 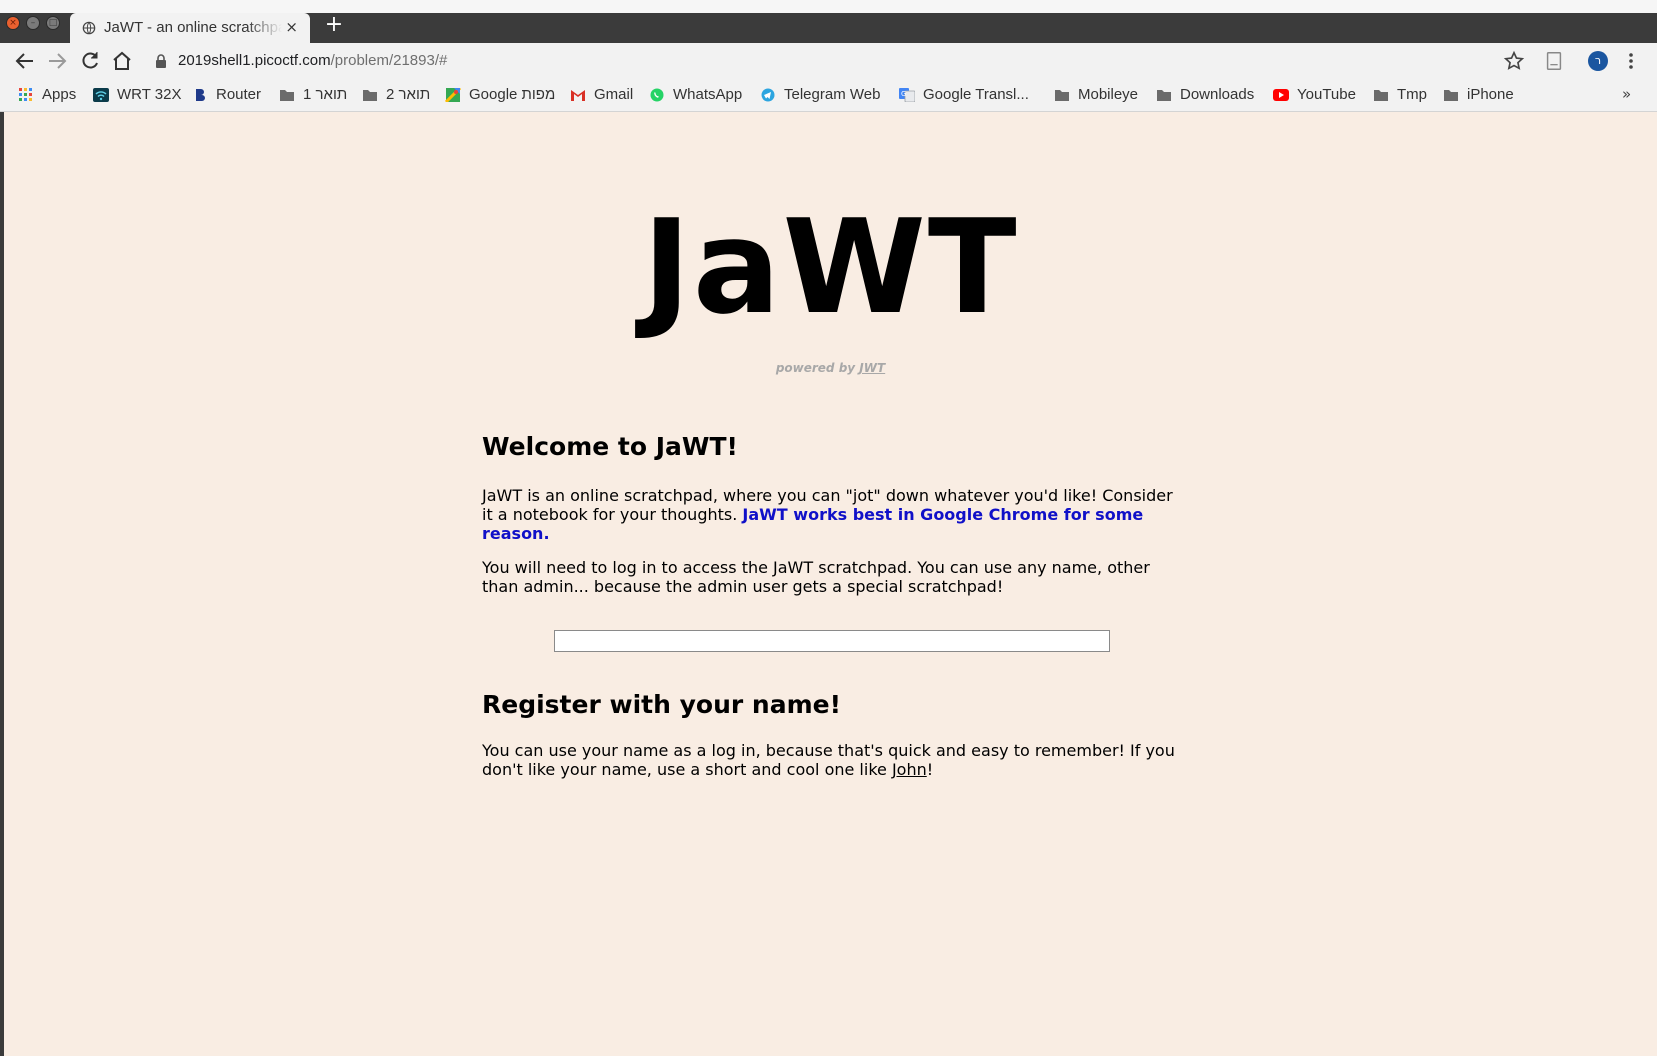 I want to click on reload-button, so click(x=90, y=61).